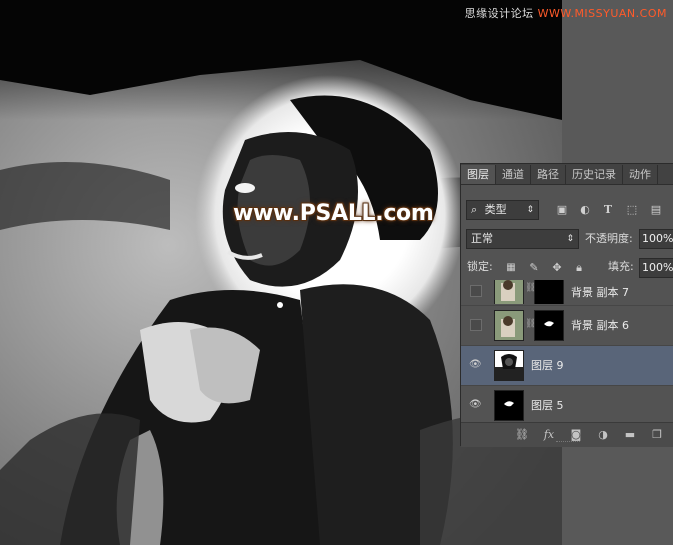 The image size is (673, 545). Describe the element at coordinates (522, 239) in the screenshot. I see `blend-mode-select: 正常 ⇕` at that location.